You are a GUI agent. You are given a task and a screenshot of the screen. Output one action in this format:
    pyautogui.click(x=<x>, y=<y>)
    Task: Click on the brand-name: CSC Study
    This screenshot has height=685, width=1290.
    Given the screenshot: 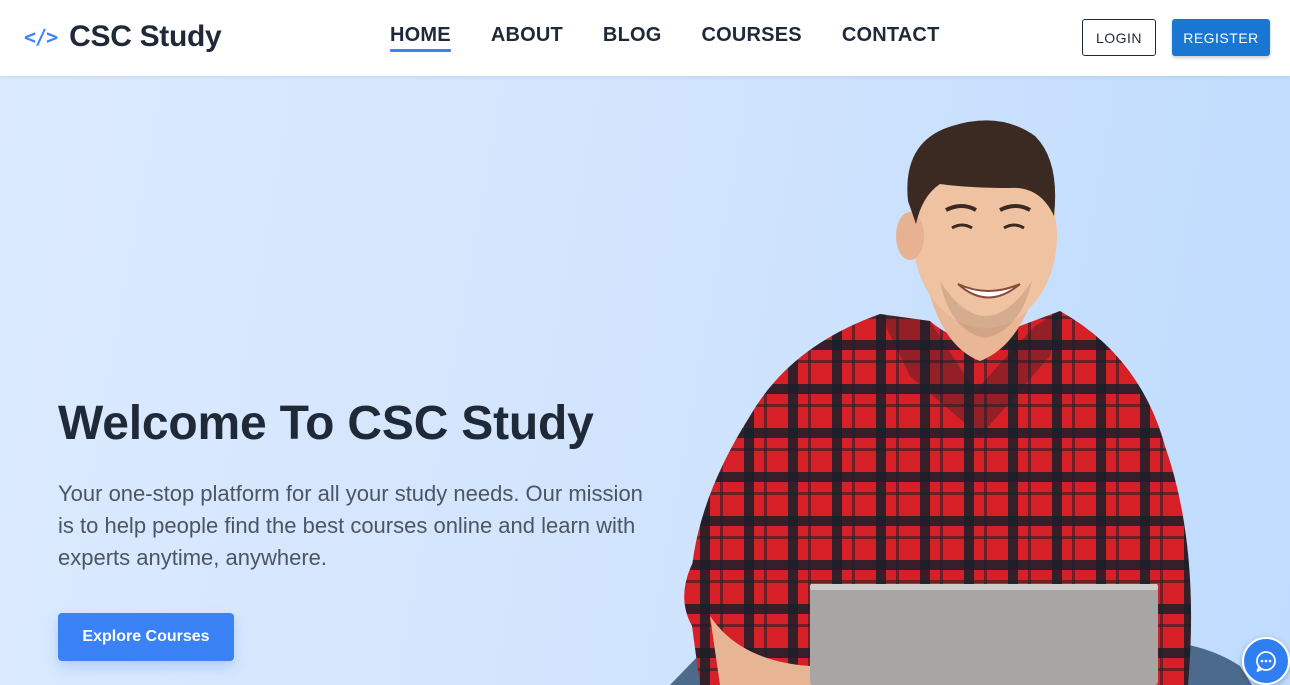 What is the action you would take?
    pyautogui.click(x=145, y=36)
    